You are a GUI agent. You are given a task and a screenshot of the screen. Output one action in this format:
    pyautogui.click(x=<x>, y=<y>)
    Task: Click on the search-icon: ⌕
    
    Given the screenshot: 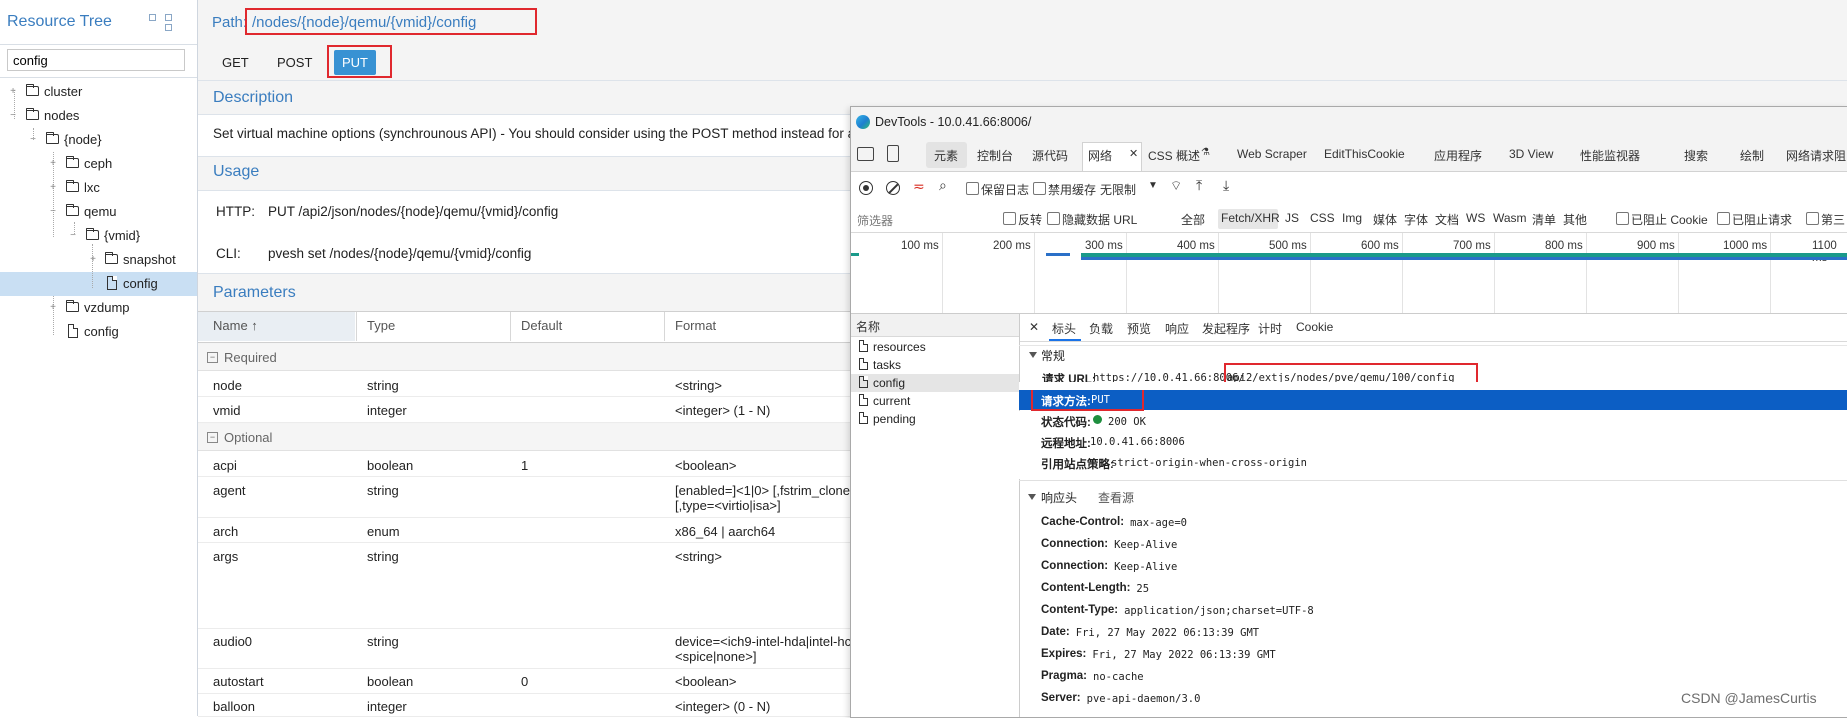 What is the action you would take?
    pyautogui.click(x=943, y=185)
    